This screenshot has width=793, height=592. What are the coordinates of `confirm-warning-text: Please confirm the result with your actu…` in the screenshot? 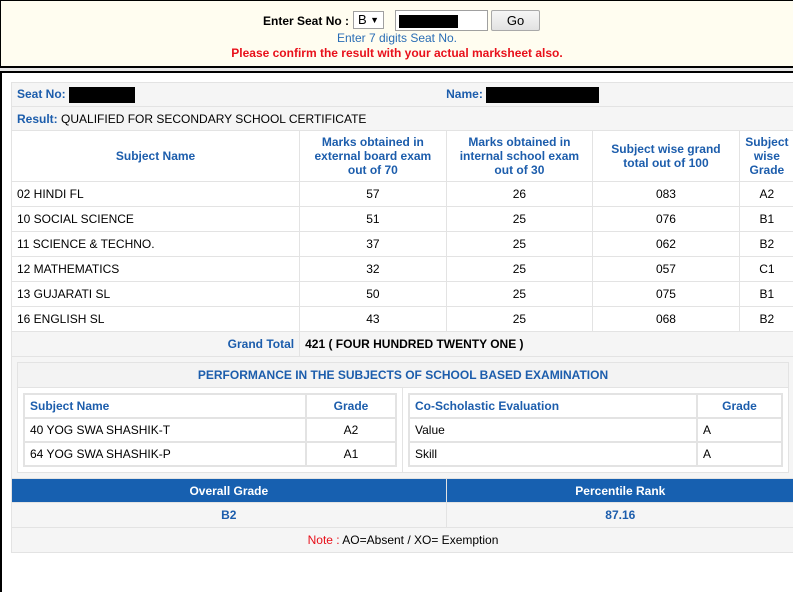 It's located at (397, 53).